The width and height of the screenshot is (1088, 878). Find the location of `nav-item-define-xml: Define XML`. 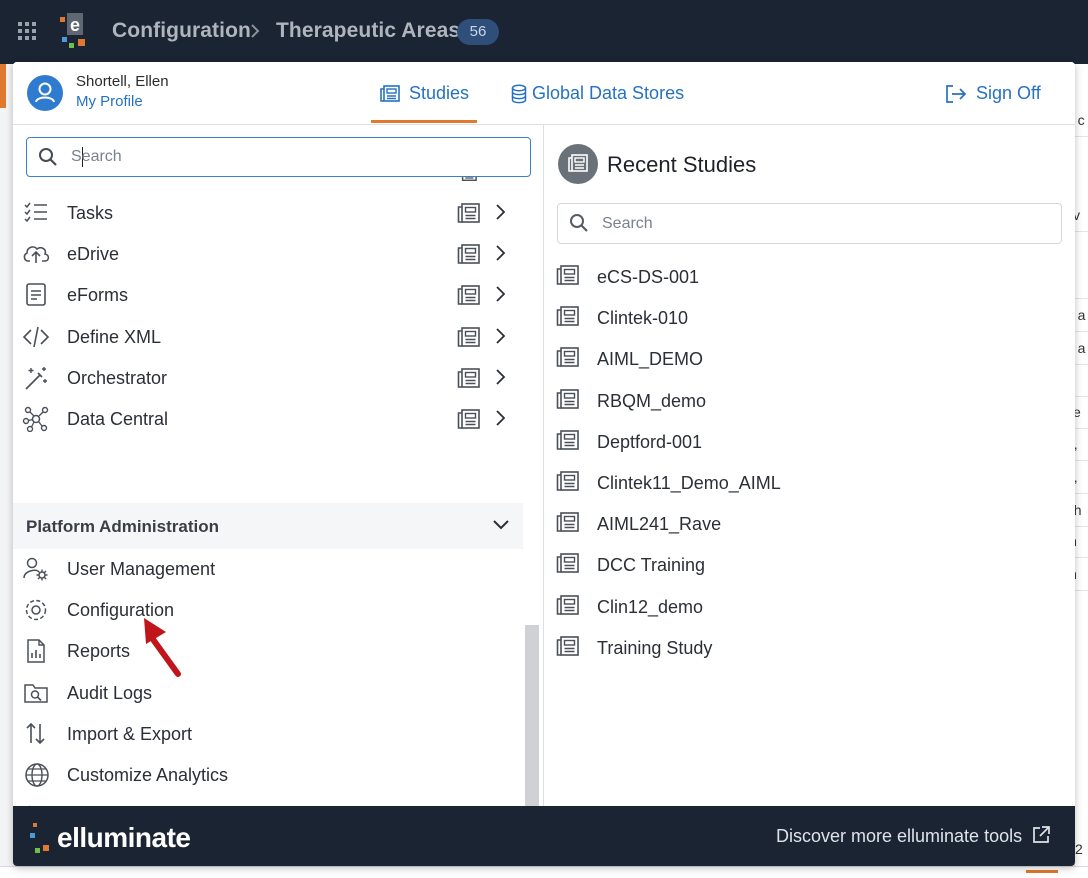

nav-item-define-xml: Define XML is located at coordinates (273, 337).